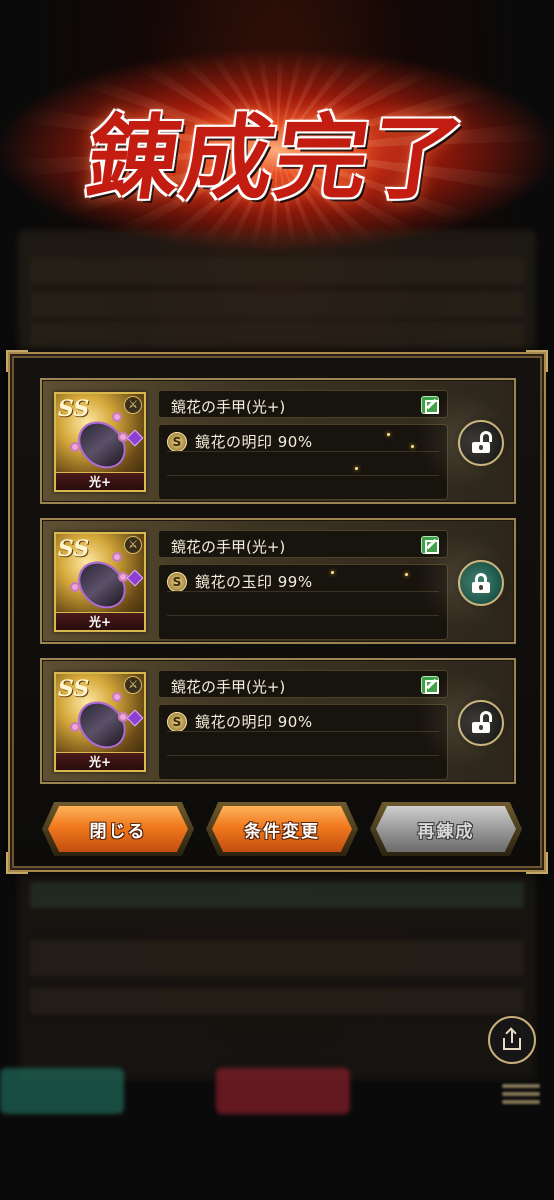  I want to click on page-title: 錬成完了, so click(276, 157).